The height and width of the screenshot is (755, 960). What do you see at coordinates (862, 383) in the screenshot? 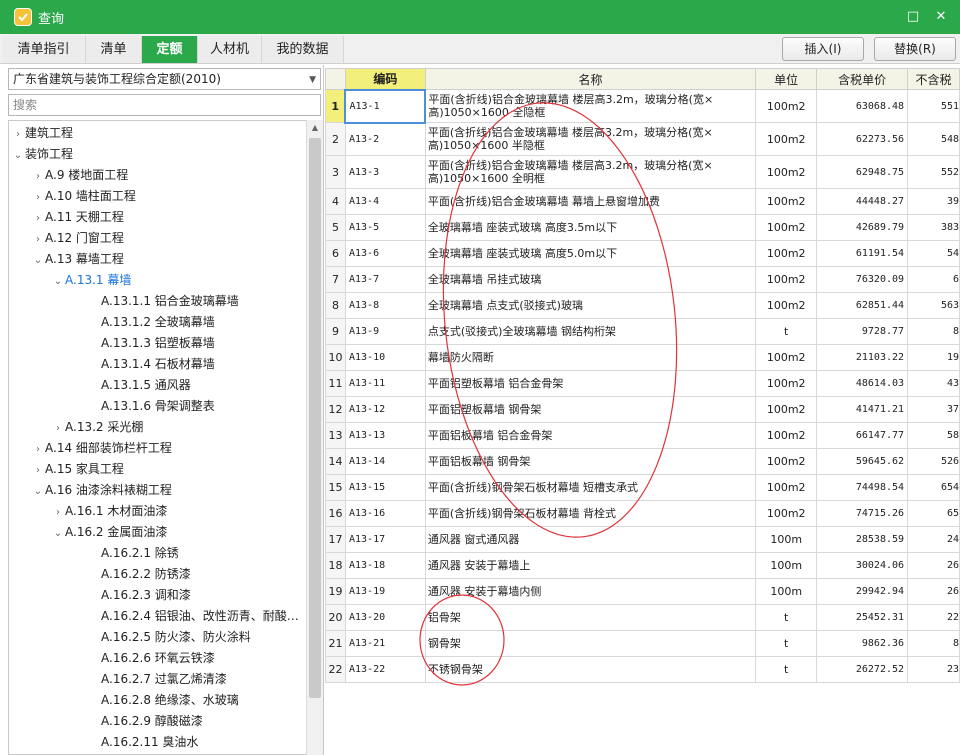
I see `cell-price: 48614.03` at bounding box center [862, 383].